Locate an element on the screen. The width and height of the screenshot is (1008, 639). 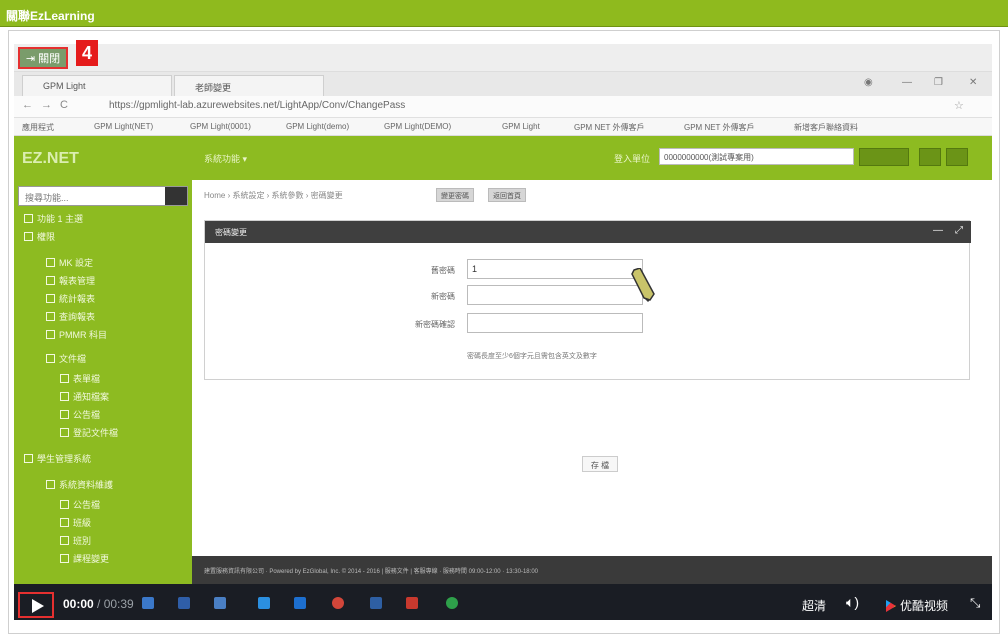
bookmark-item: GPM Light(0001) is located at coordinates (220, 126).